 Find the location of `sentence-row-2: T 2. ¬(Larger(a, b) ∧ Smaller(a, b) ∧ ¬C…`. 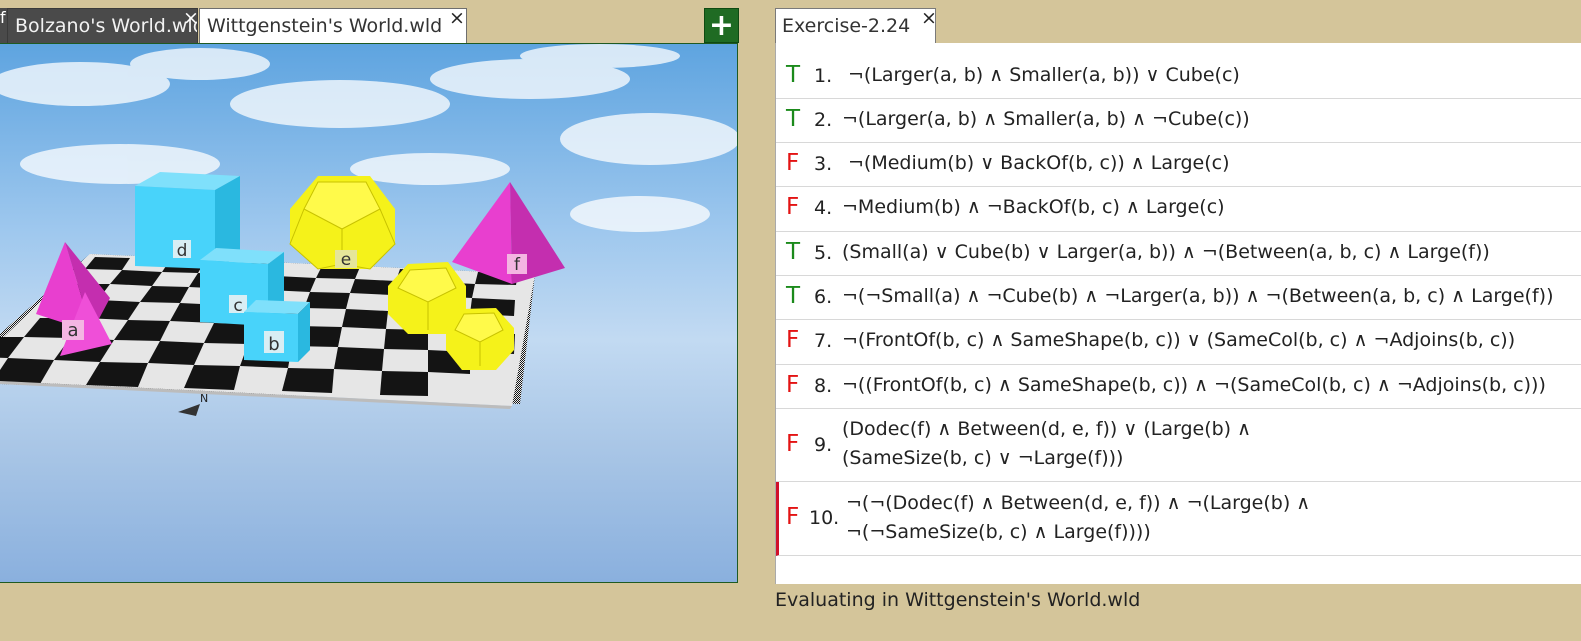

sentence-row-2: T 2. ¬(Larger(a, b) ∧ Smaller(a, b) ∧ ¬C… is located at coordinates (1178, 121).